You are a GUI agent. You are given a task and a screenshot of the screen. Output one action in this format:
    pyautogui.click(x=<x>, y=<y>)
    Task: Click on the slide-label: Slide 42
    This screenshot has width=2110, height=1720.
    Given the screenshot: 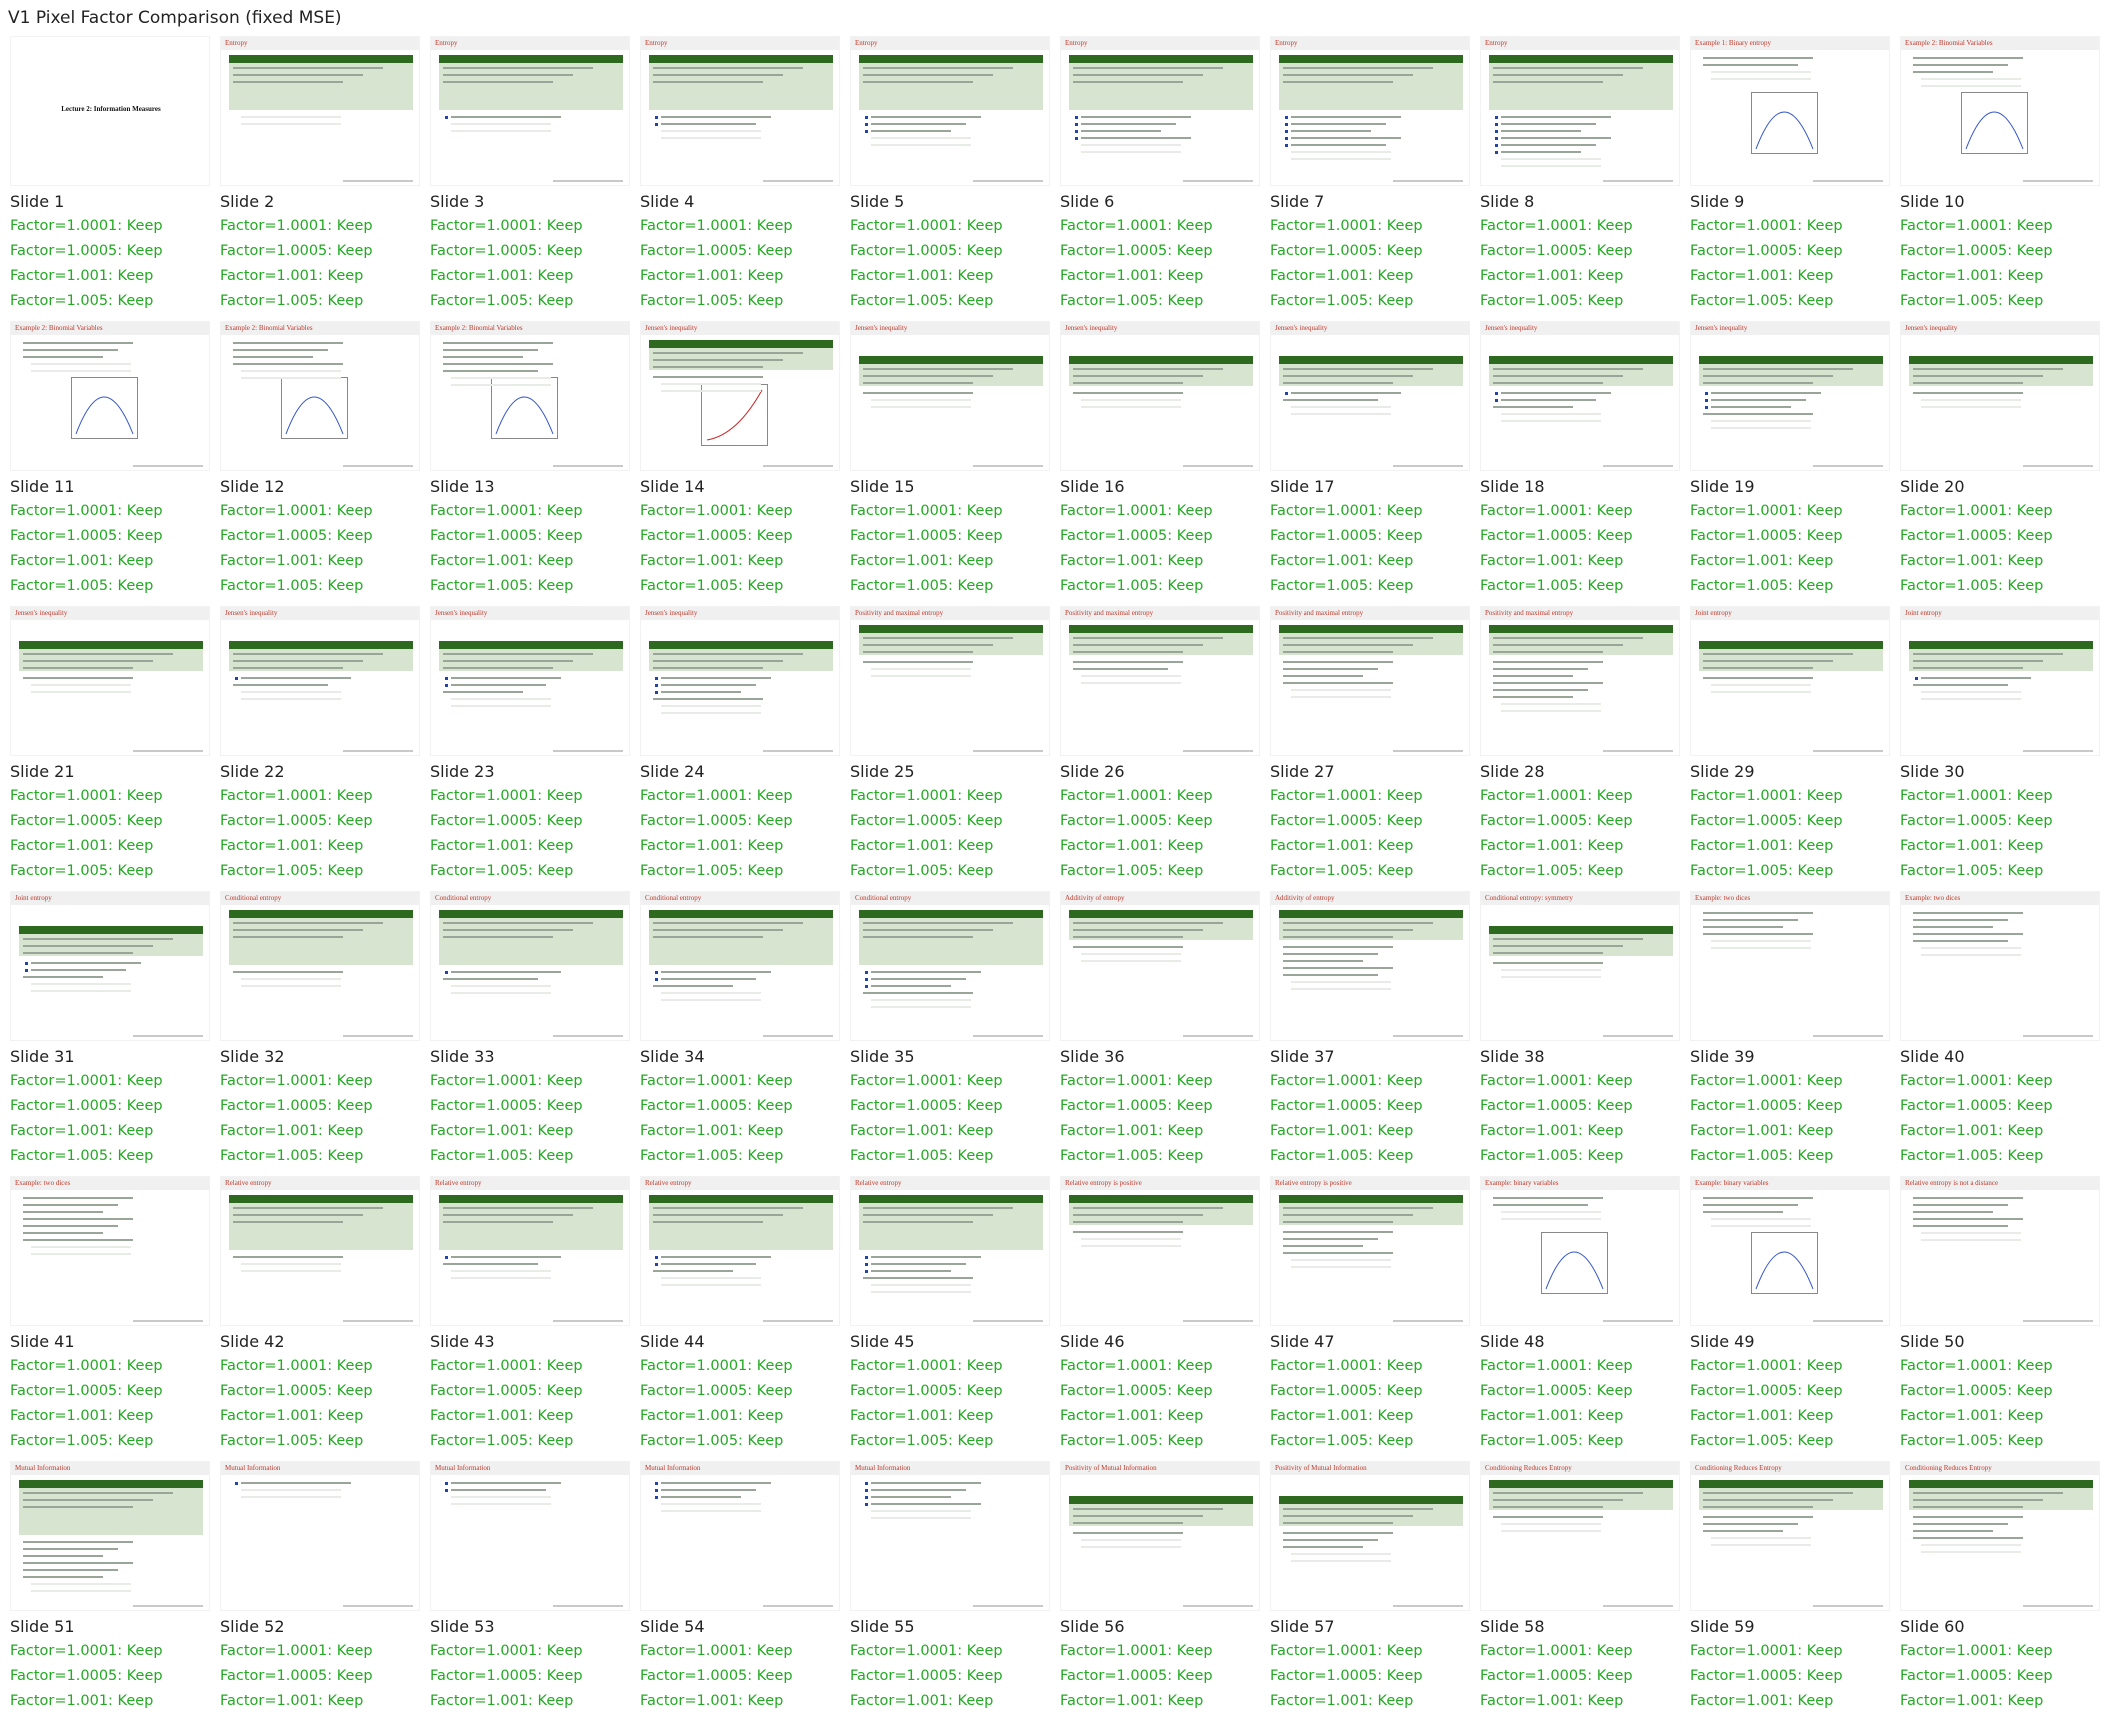 What is the action you would take?
    pyautogui.click(x=252, y=1341)
    